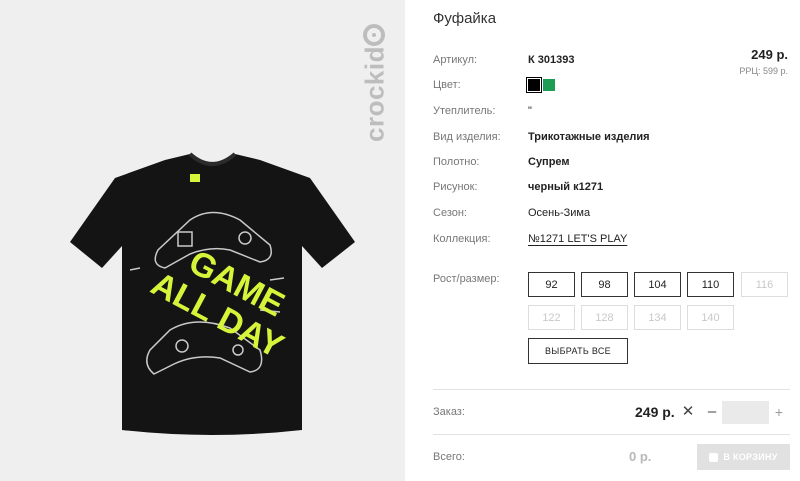 This screenshot has height=481, width=800. I want to click on quantity-increase-button: +, so click(779, 412).